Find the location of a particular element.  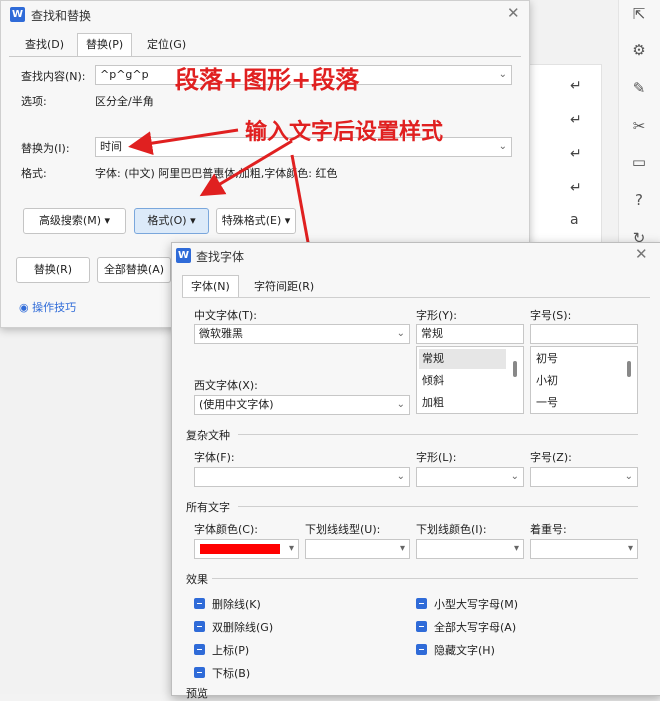

small-caps-checkbox is located at coordinates (421, 603).